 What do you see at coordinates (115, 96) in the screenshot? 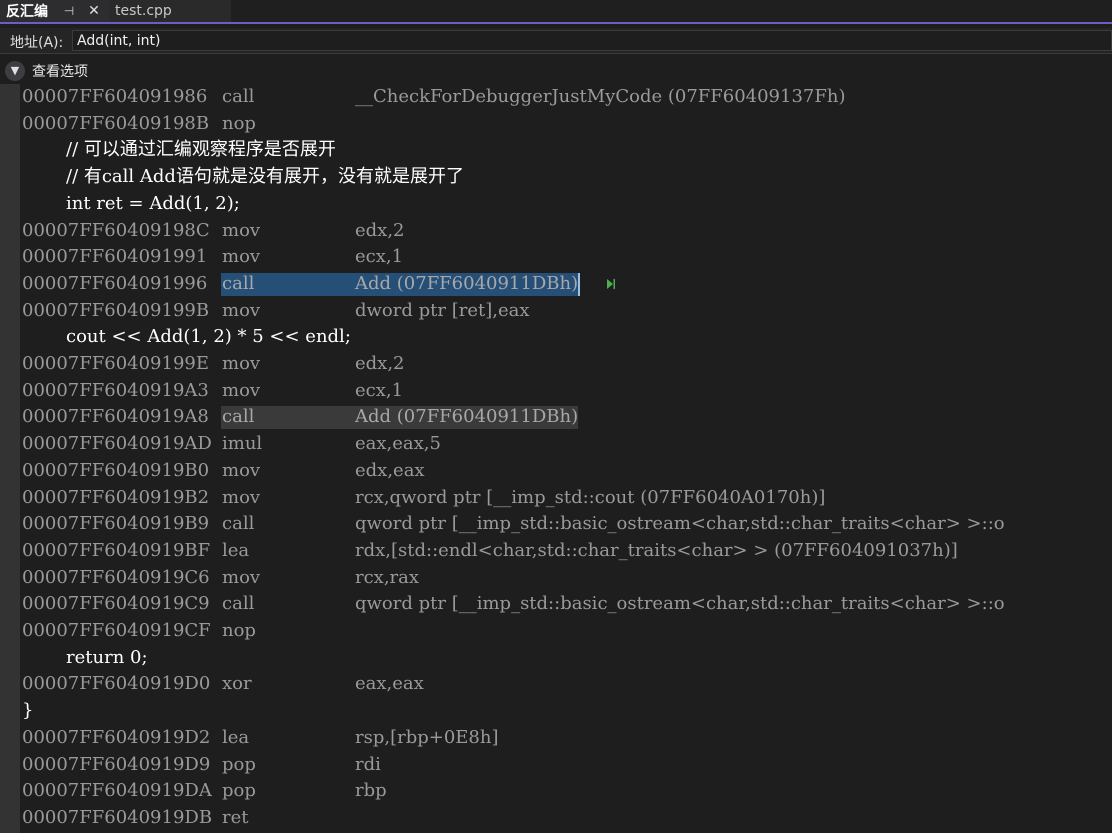
I see `instruction-address: 00007FF604091986` at bounding box center [115, 96].